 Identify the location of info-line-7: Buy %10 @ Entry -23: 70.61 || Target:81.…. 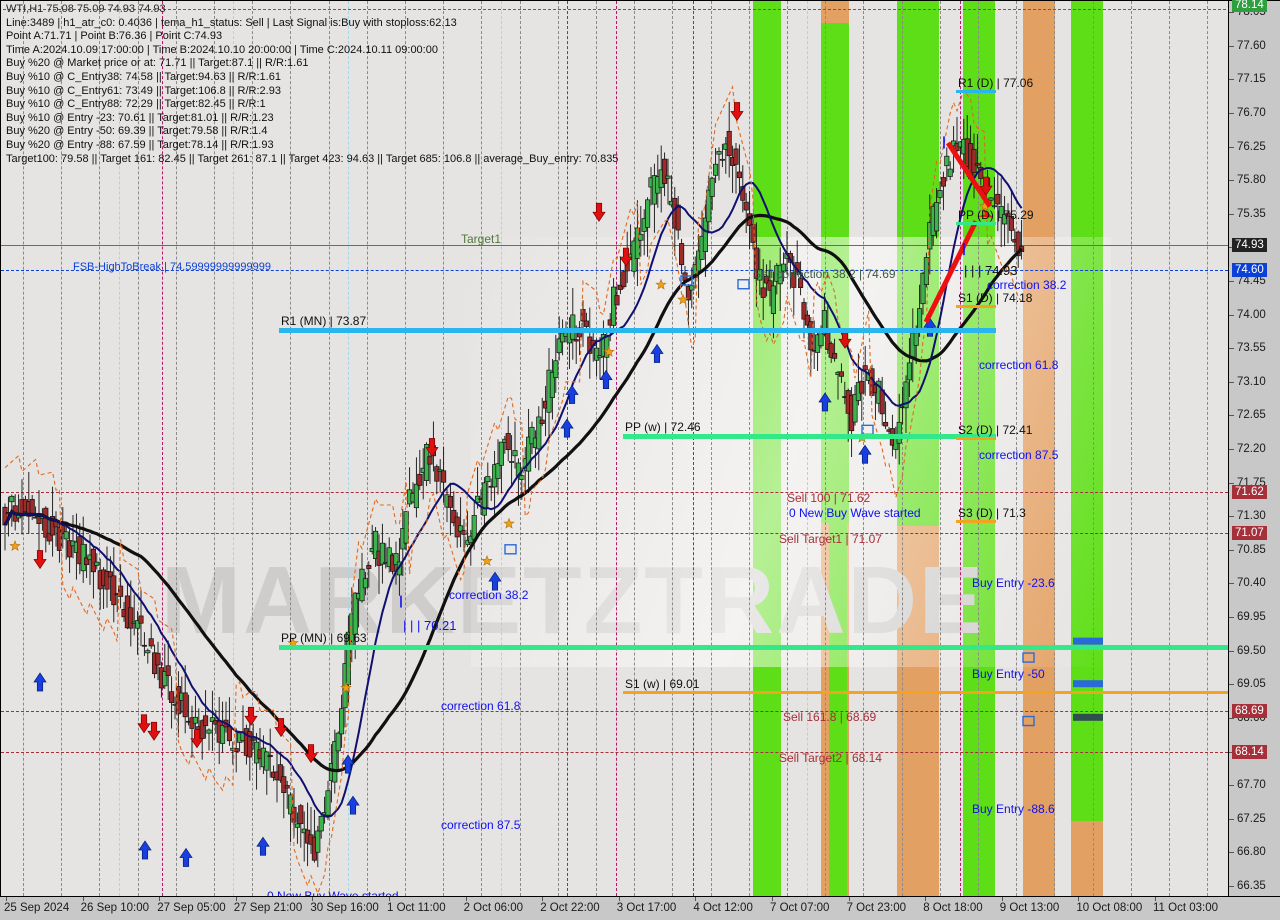
(140, 117).